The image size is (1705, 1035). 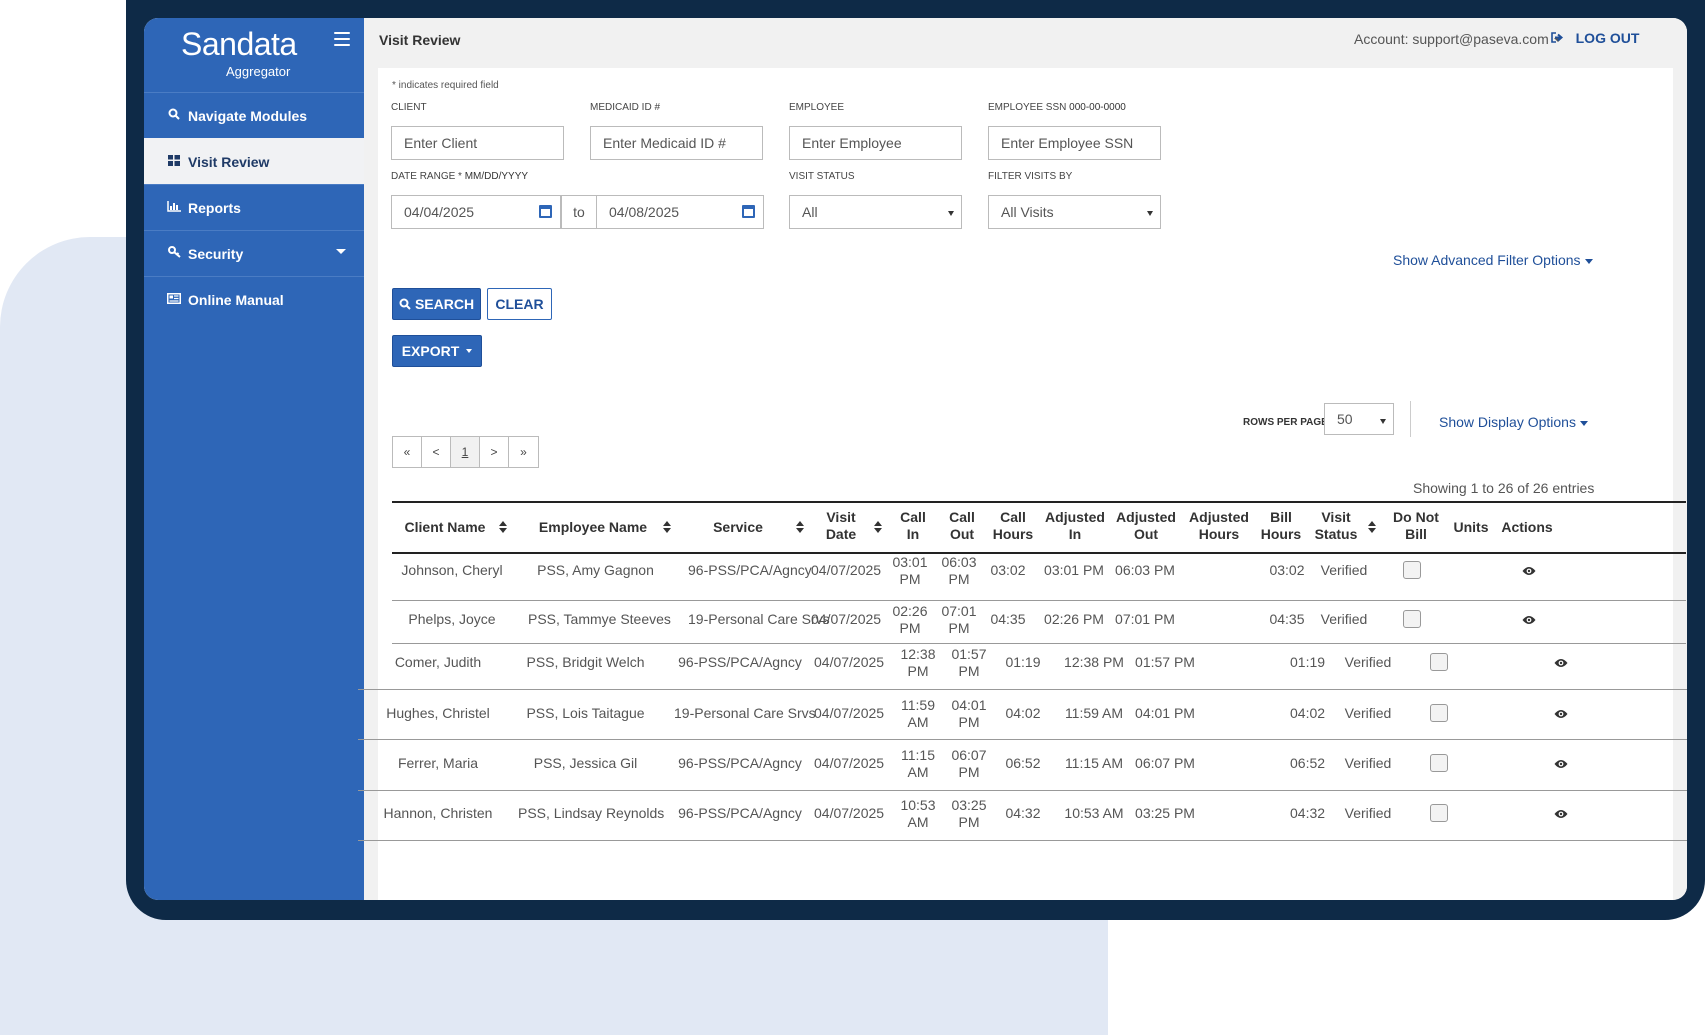 I want to click on header-label: Call, so click(x=1013, y=517).